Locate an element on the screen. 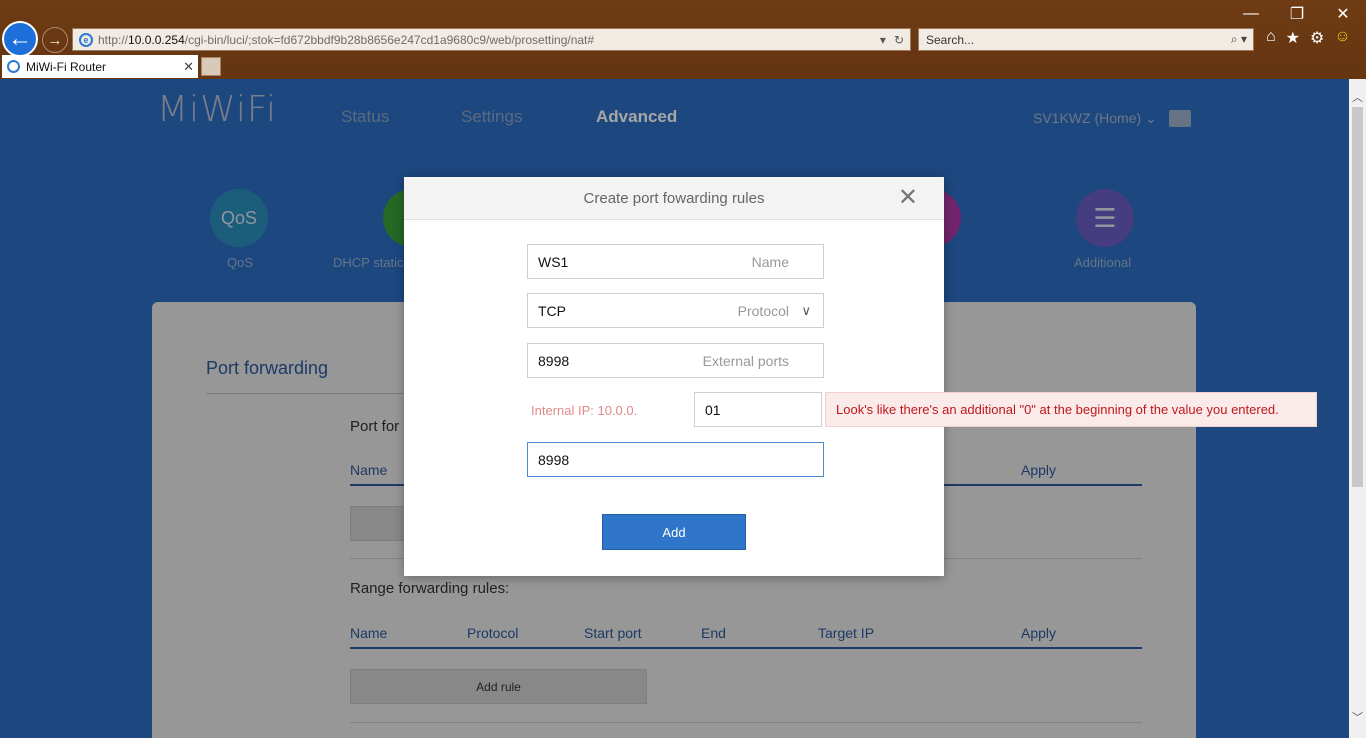 The width and height of the screenshot is (1366, 738). protocol-hint: Protocol is located at coordinates (763, 310).